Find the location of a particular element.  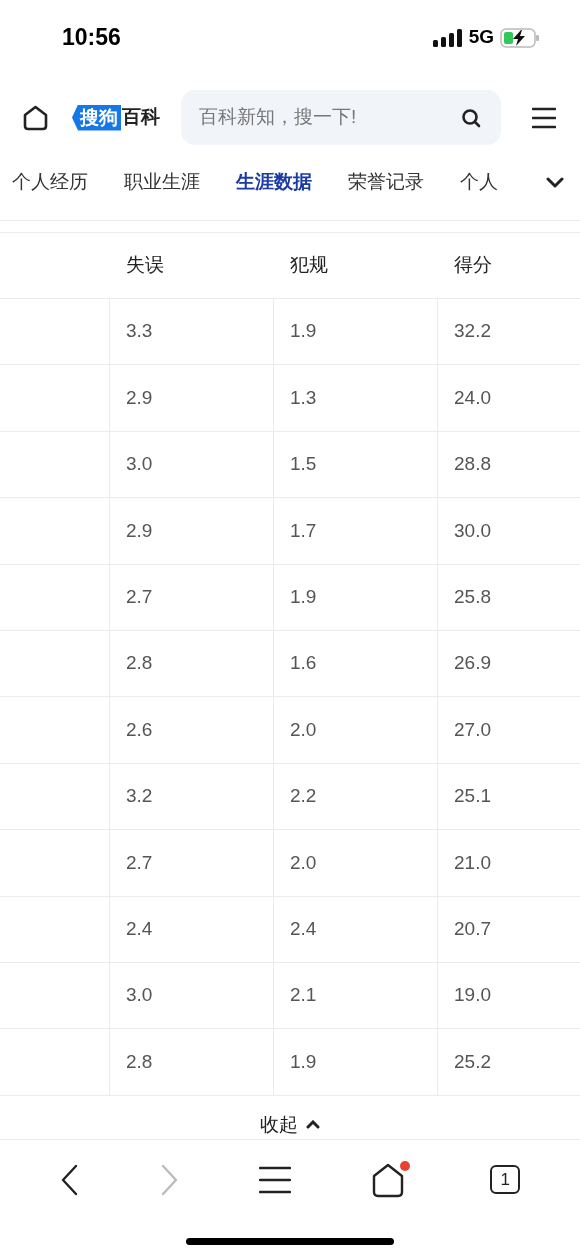

collapse-button: 收起 is located at coordinates (290, 1125).